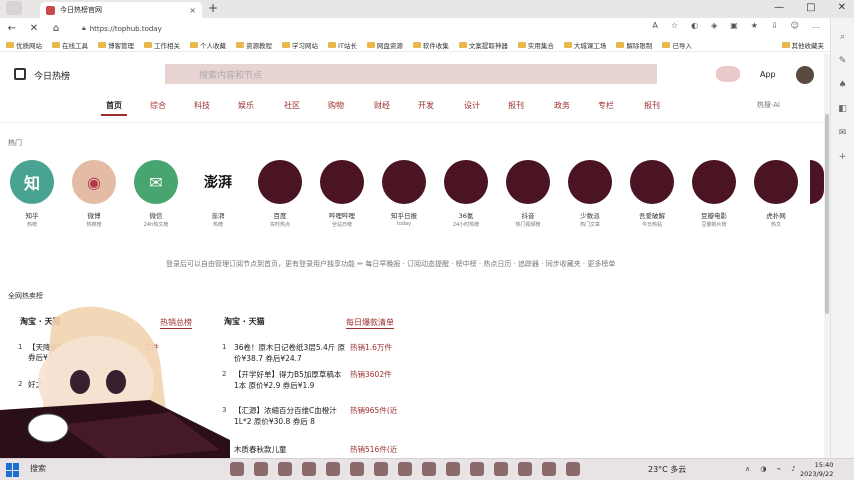 The image size is (854, 480). What do you see at coordinates (795, 25) in the screenshot?
I see `profile-icon: ☺` at bounding box center [795, 25].